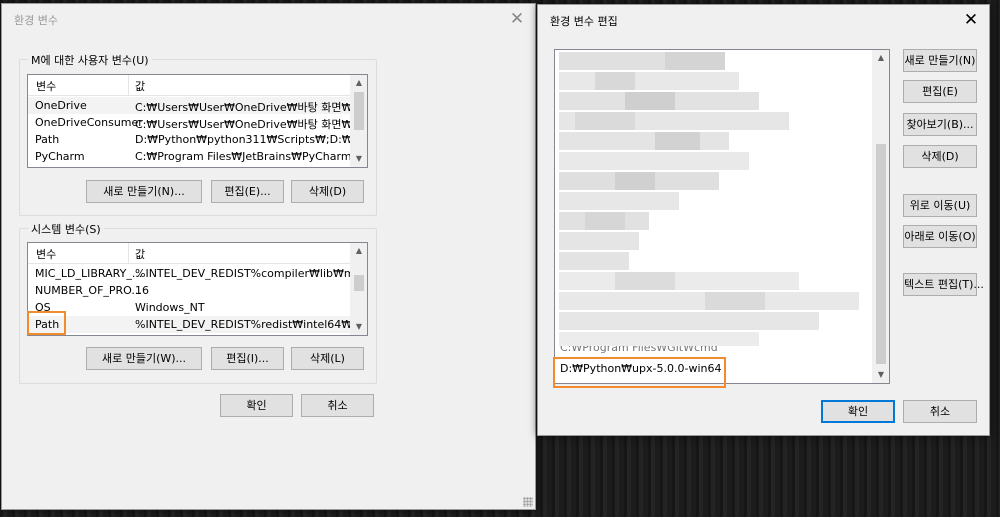 This screenshot has height=517, width=1000. What do you see at coordinates (268, 19) in the screenshot?
I see `title-bar: 환경 변수 ✕` at bounding box center [268, 19].